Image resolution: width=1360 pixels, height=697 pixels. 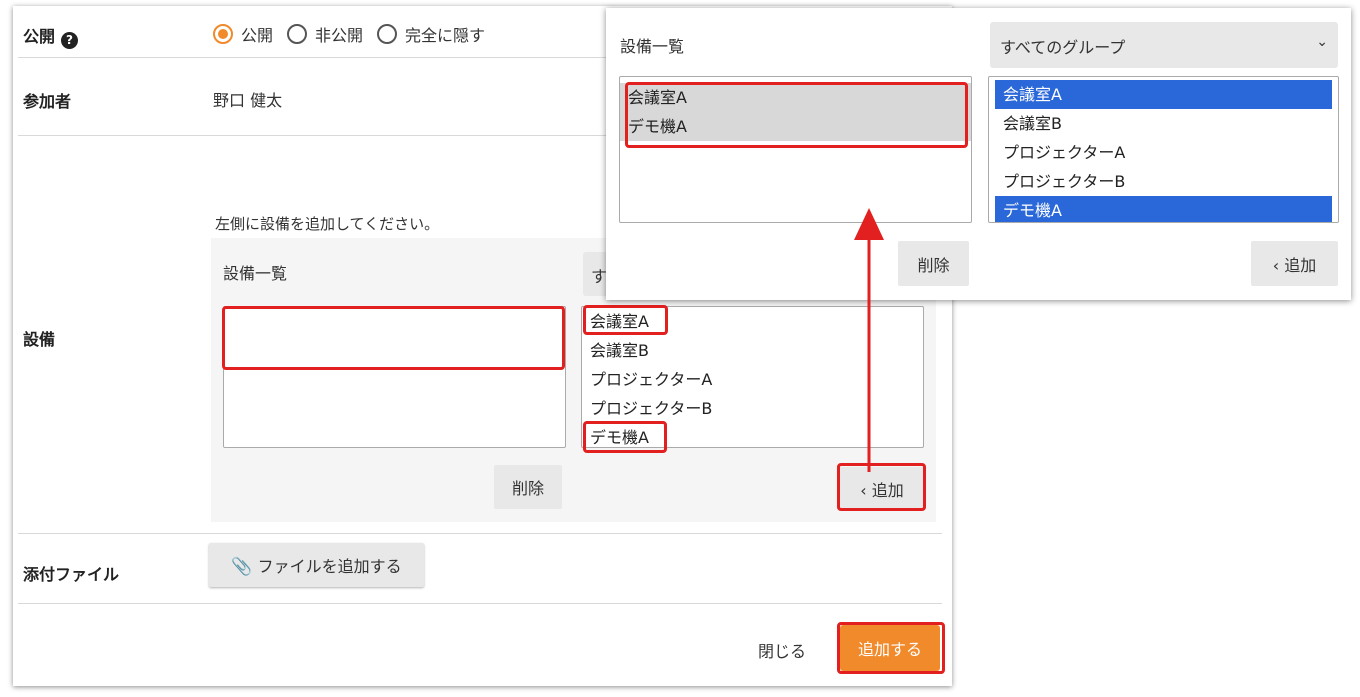 What do you see at coordinates (257, 34) in the screenshot?
I see `radio-public-label: 公開` at bounding box center [257, 34].